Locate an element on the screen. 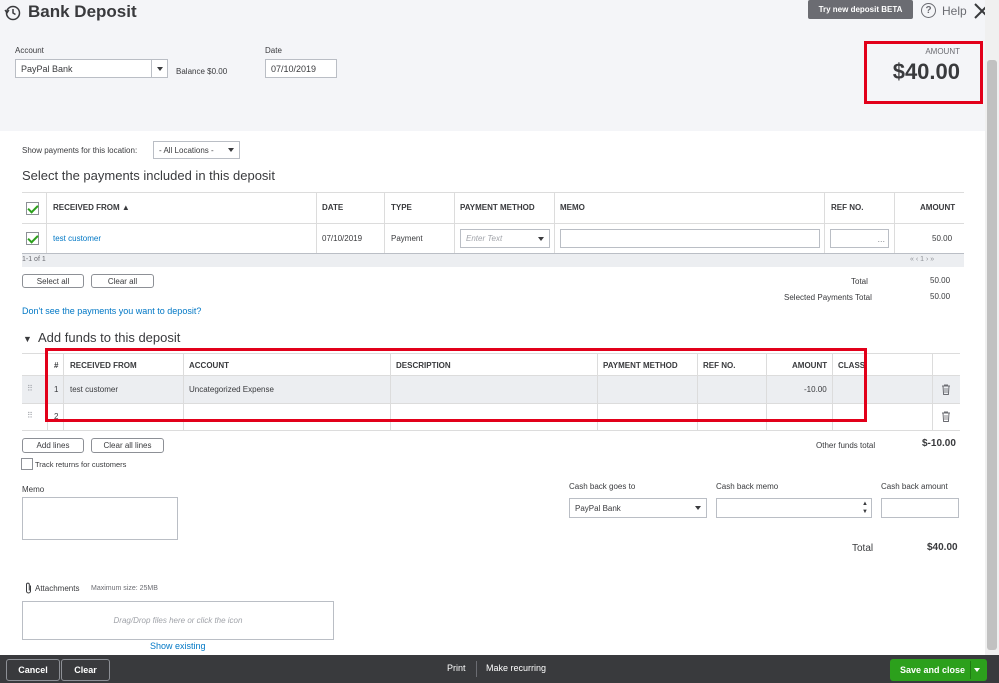 Image resolution: width=999 pixels, height=683 pixels. col-received-from: RECEIVED FROM ▲ is located at coordinates (91, 207).